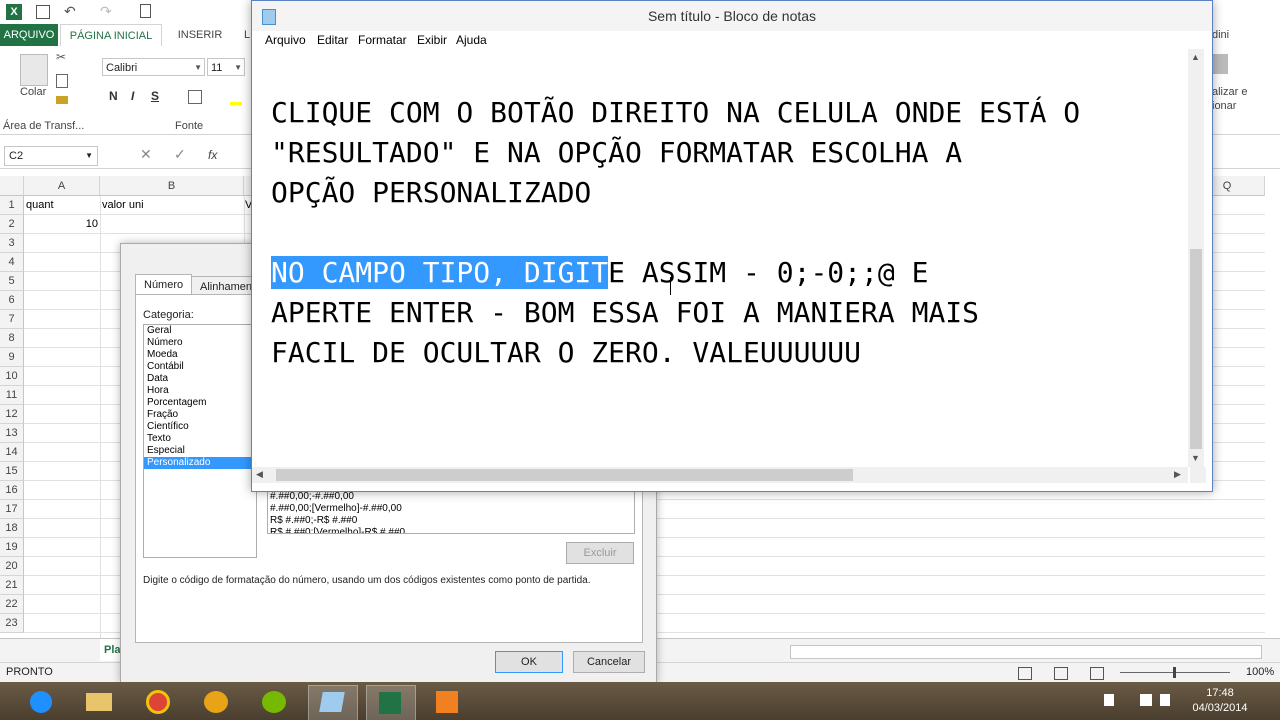  I want to click on copy-icon, so click(62, 81).